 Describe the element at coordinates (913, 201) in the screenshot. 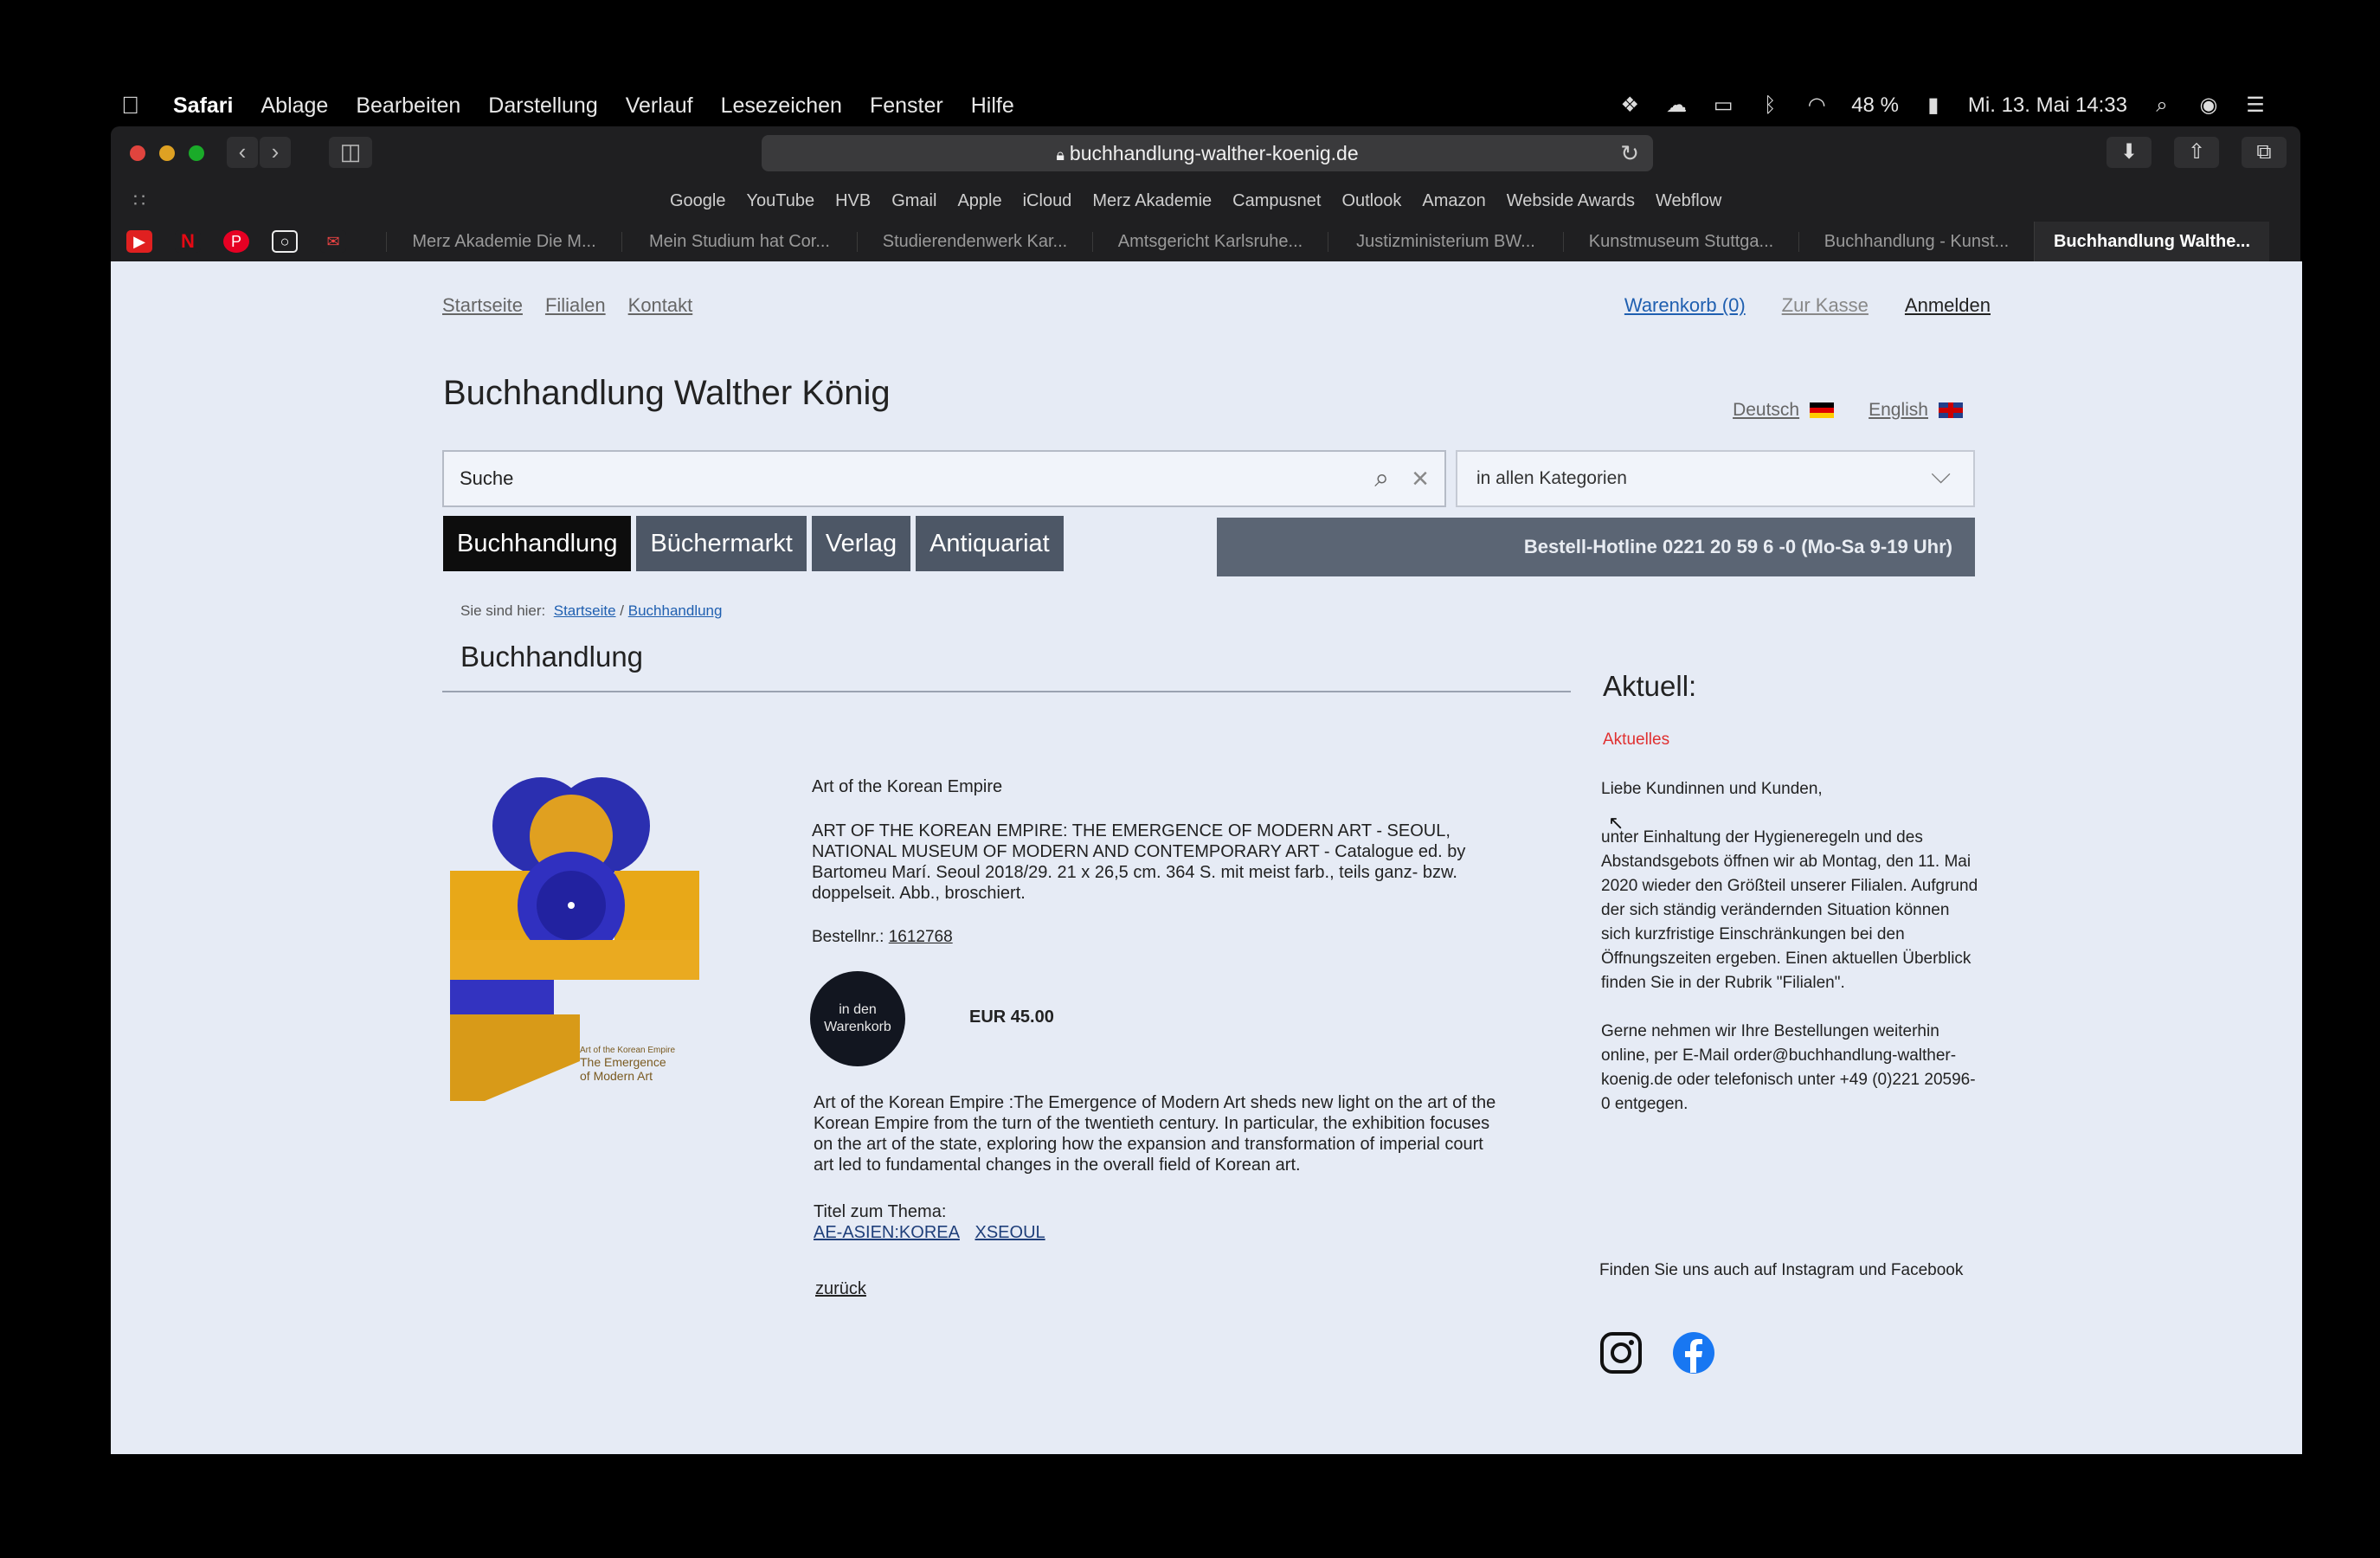

I see `favorite-gmail: Gmail` at that location.